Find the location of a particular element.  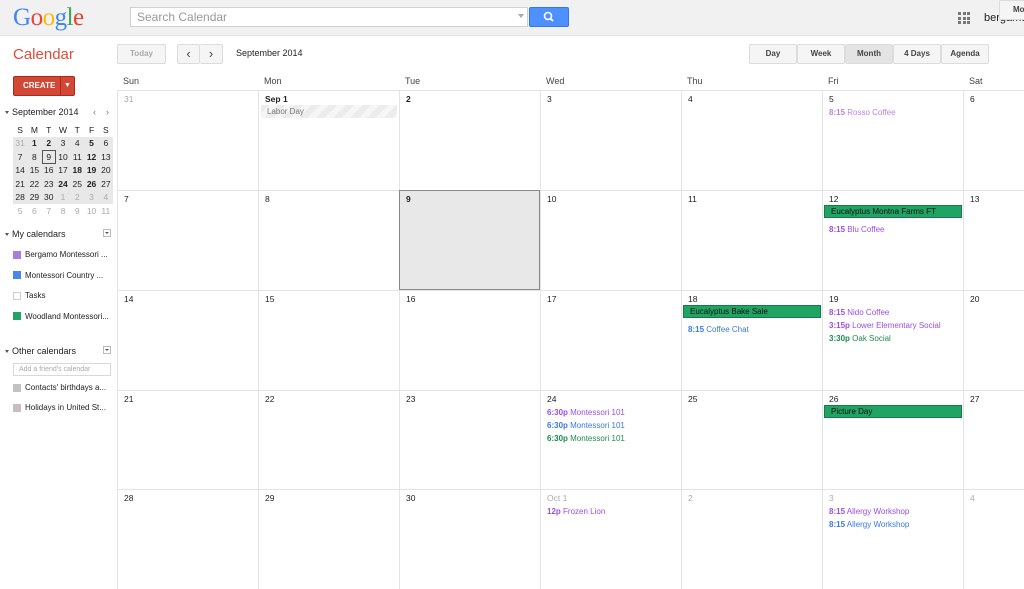

day-number: 31 is located at coordinates (128, 99).